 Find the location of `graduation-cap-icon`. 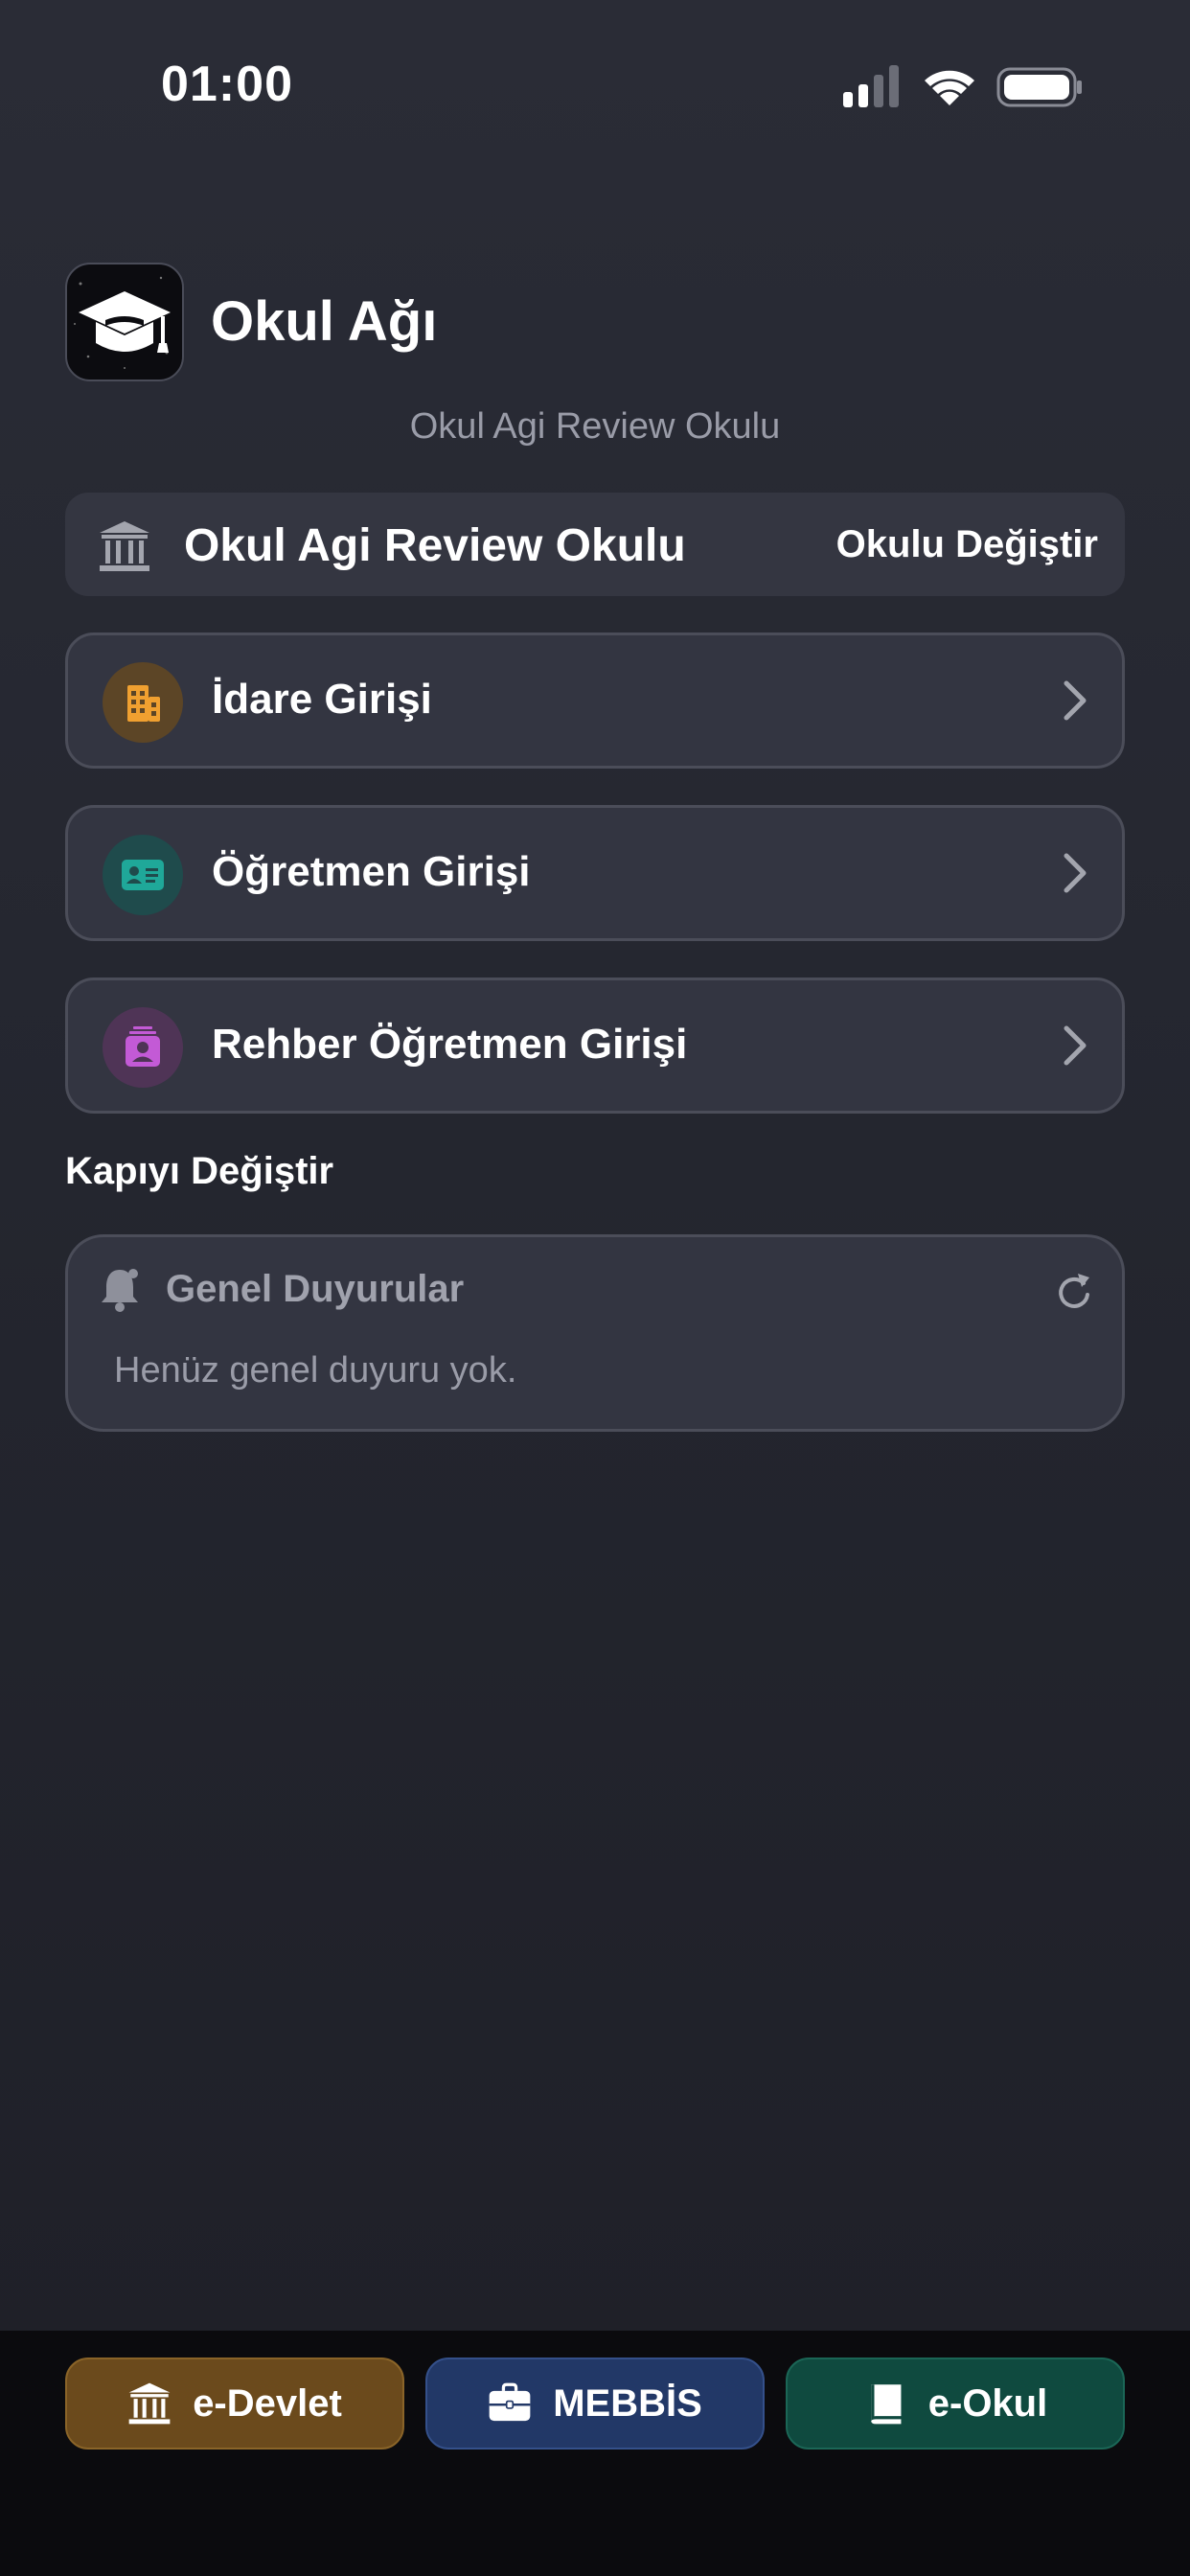

graduation-cap-icon is located at coordinates (123, 322).